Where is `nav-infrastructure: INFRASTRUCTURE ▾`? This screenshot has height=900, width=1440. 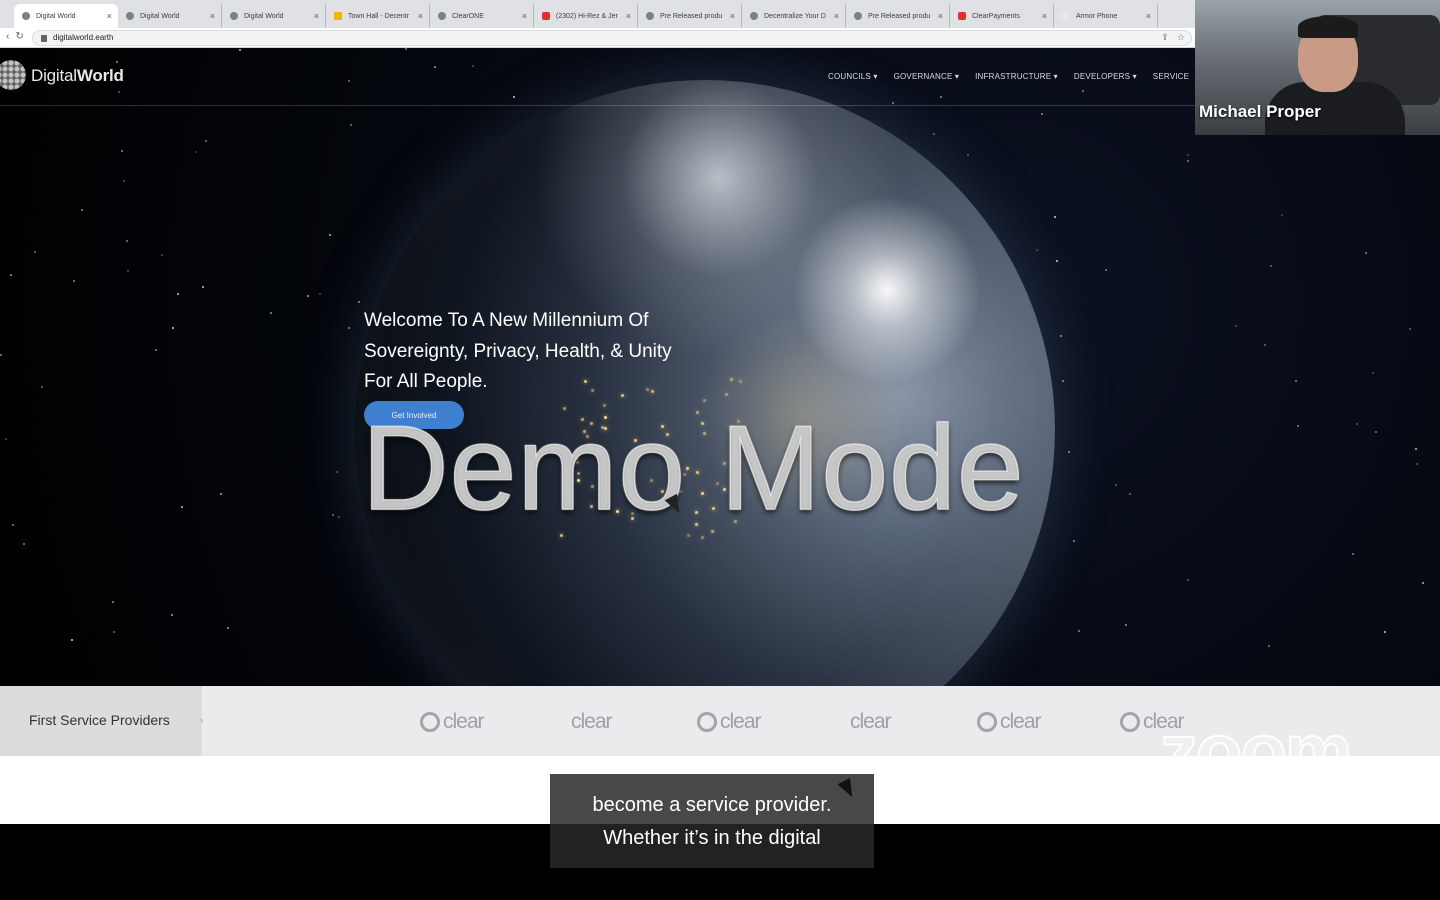
nav-infrastructure: INFRASTRUCTURE ▾ is located at coordinates (1016, 76).